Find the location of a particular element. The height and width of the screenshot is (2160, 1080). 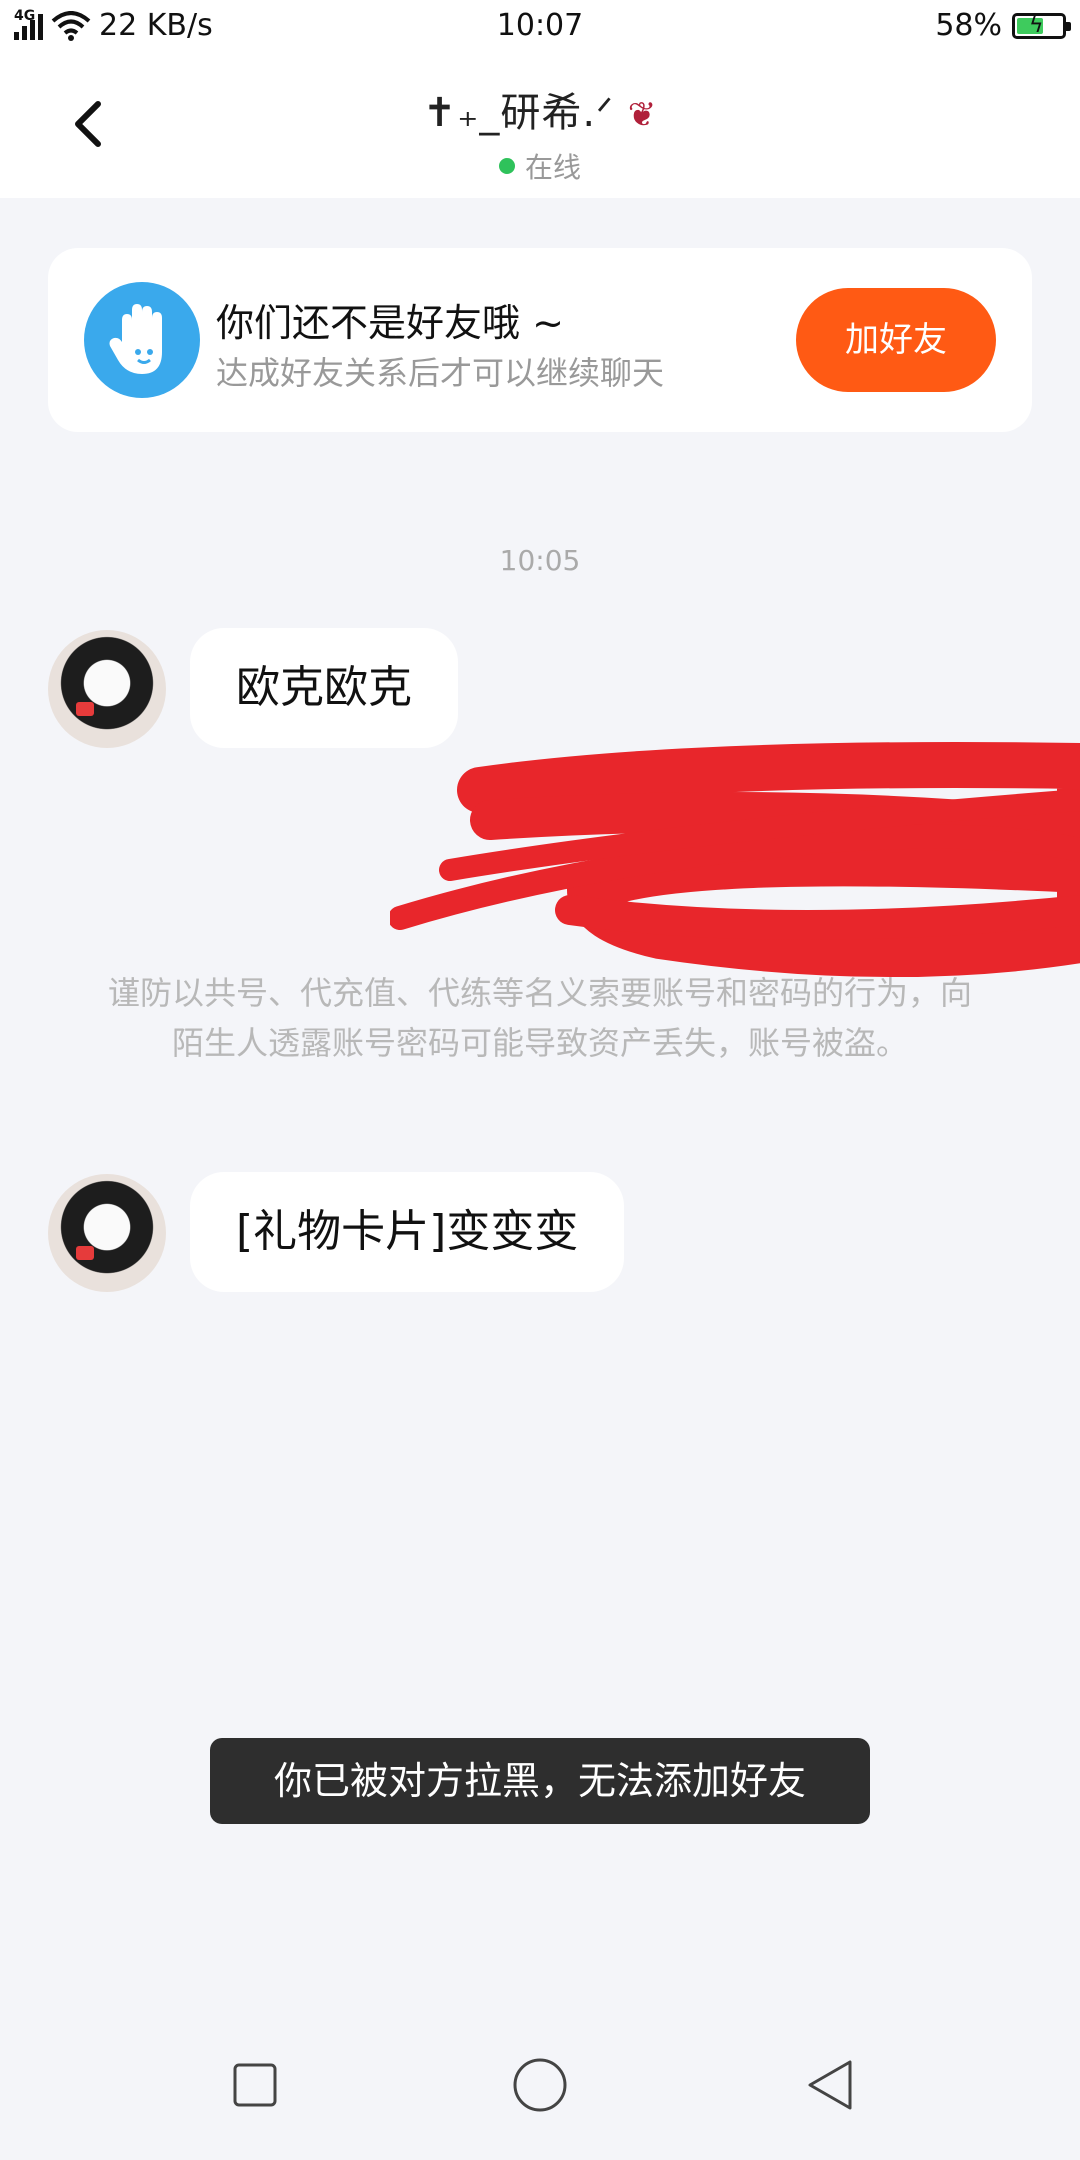

add-friend-card: 你们还不是好友哦 ~ 达成好友关系后才可以继续聊天 加好友 is located at coordinates (540, 340).